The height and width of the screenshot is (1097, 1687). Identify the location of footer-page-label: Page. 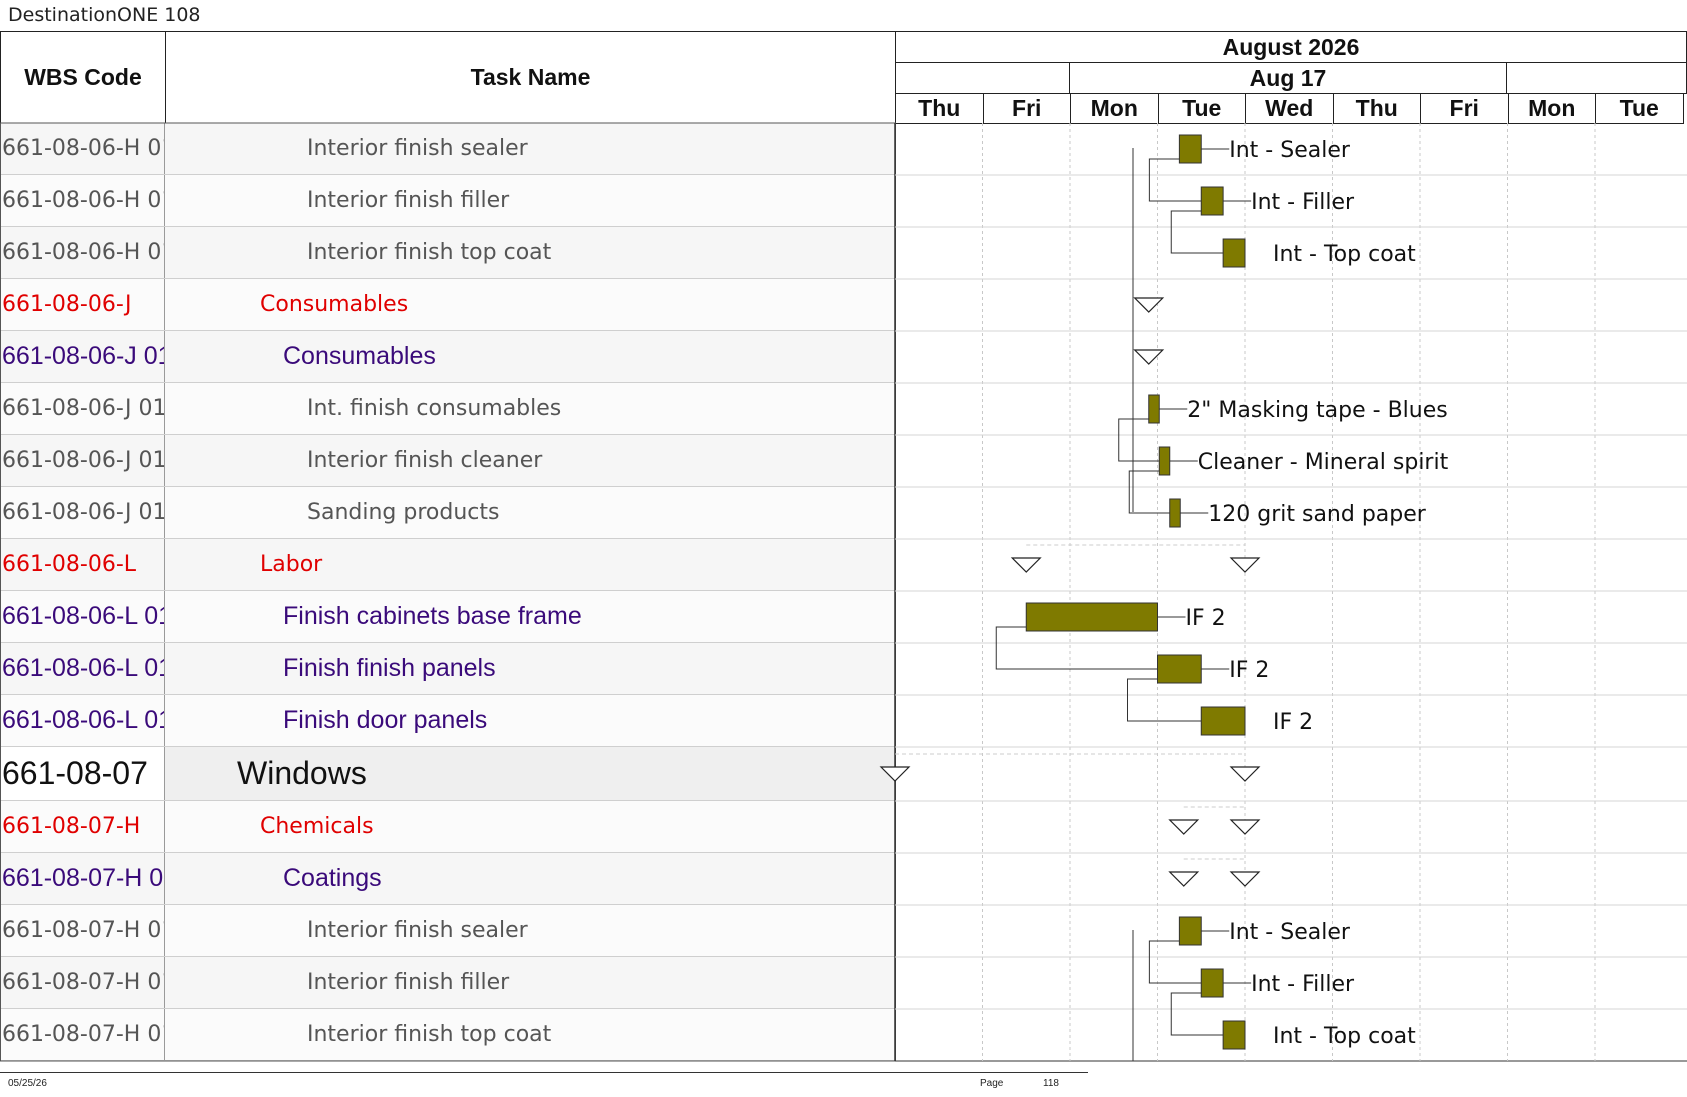
(992, 1083).